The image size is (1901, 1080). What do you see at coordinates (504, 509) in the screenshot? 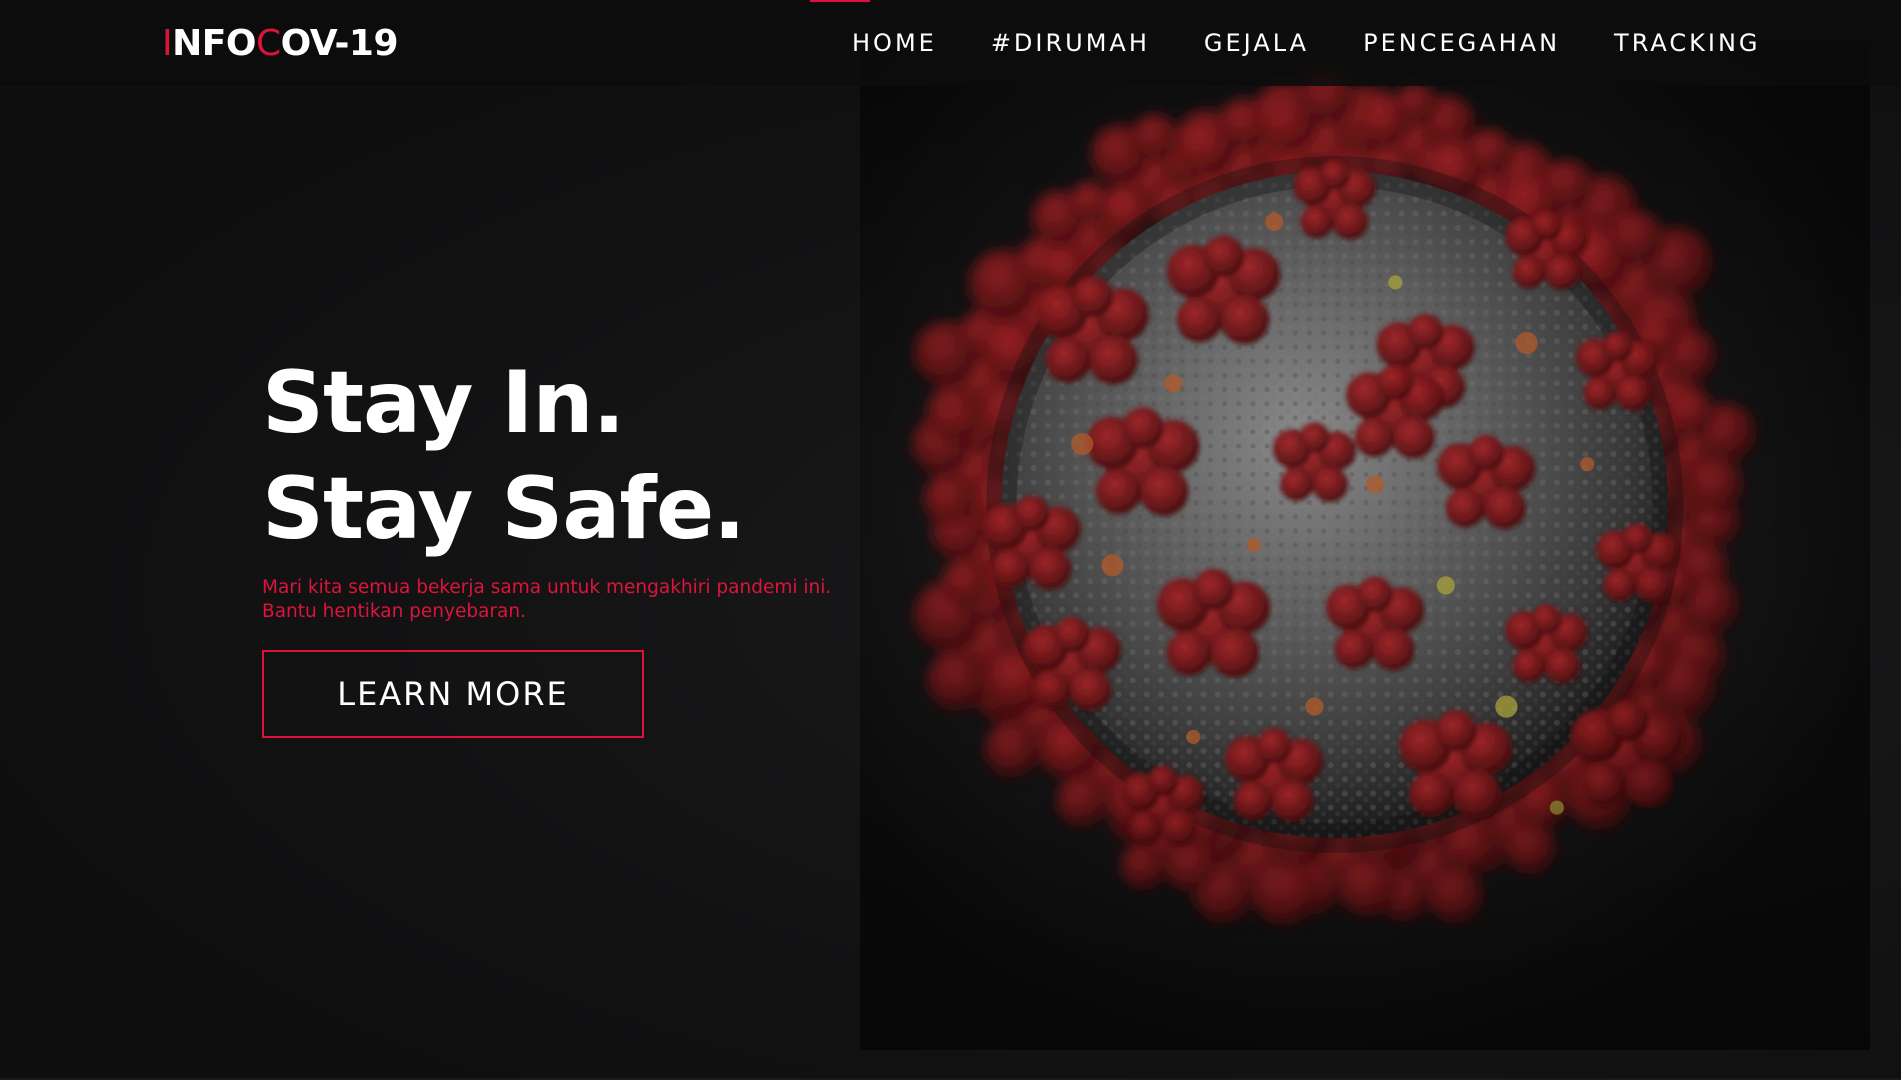
I see `hero-title-line-2: Stay Safe.` at bounding box center [504, 509].